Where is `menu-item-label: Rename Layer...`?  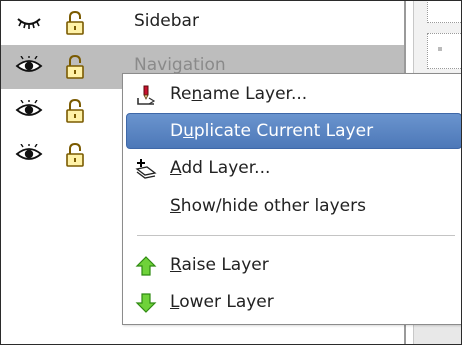 menu-item-label: Rename Layer... is located at coordinates (239, 94).